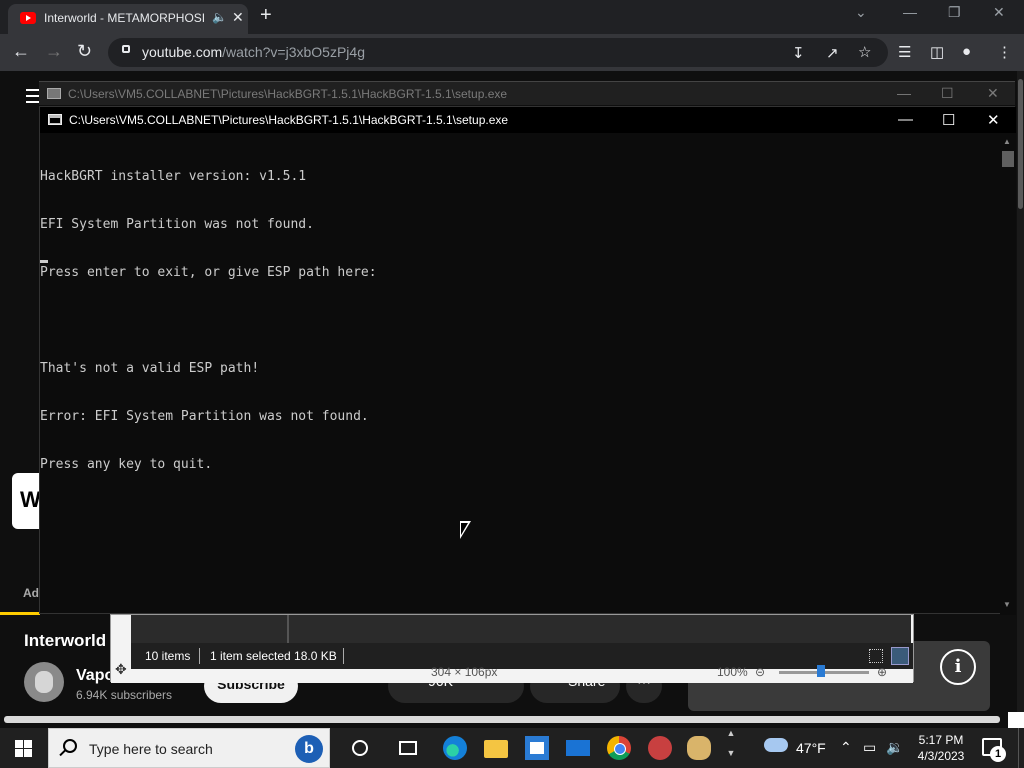  Describe the element at coordinates (1007, 604) in the screenshot. I see `scroll-down-arrow-icon: ▼` at that location.